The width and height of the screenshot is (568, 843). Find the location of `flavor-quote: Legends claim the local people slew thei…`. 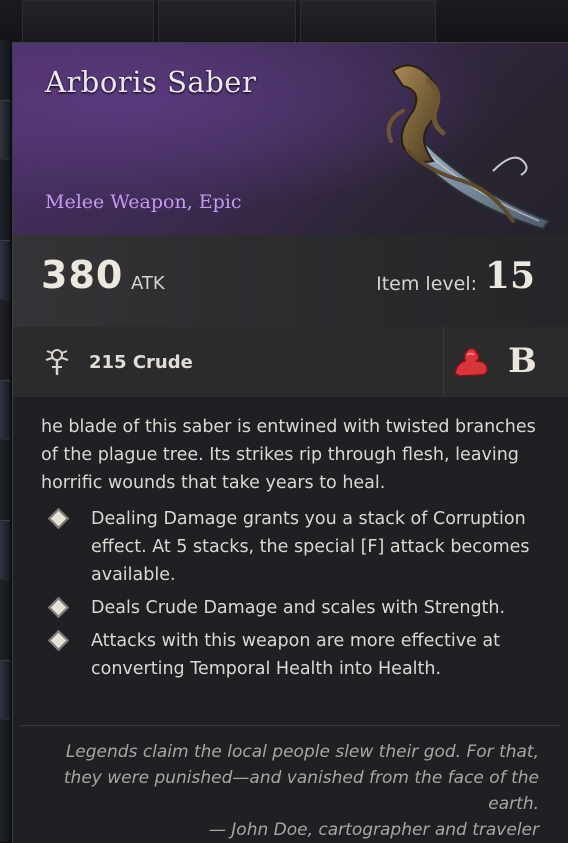

flavor-quote: Legends claim the local people slew thei… is located at coordinates (286, 791).